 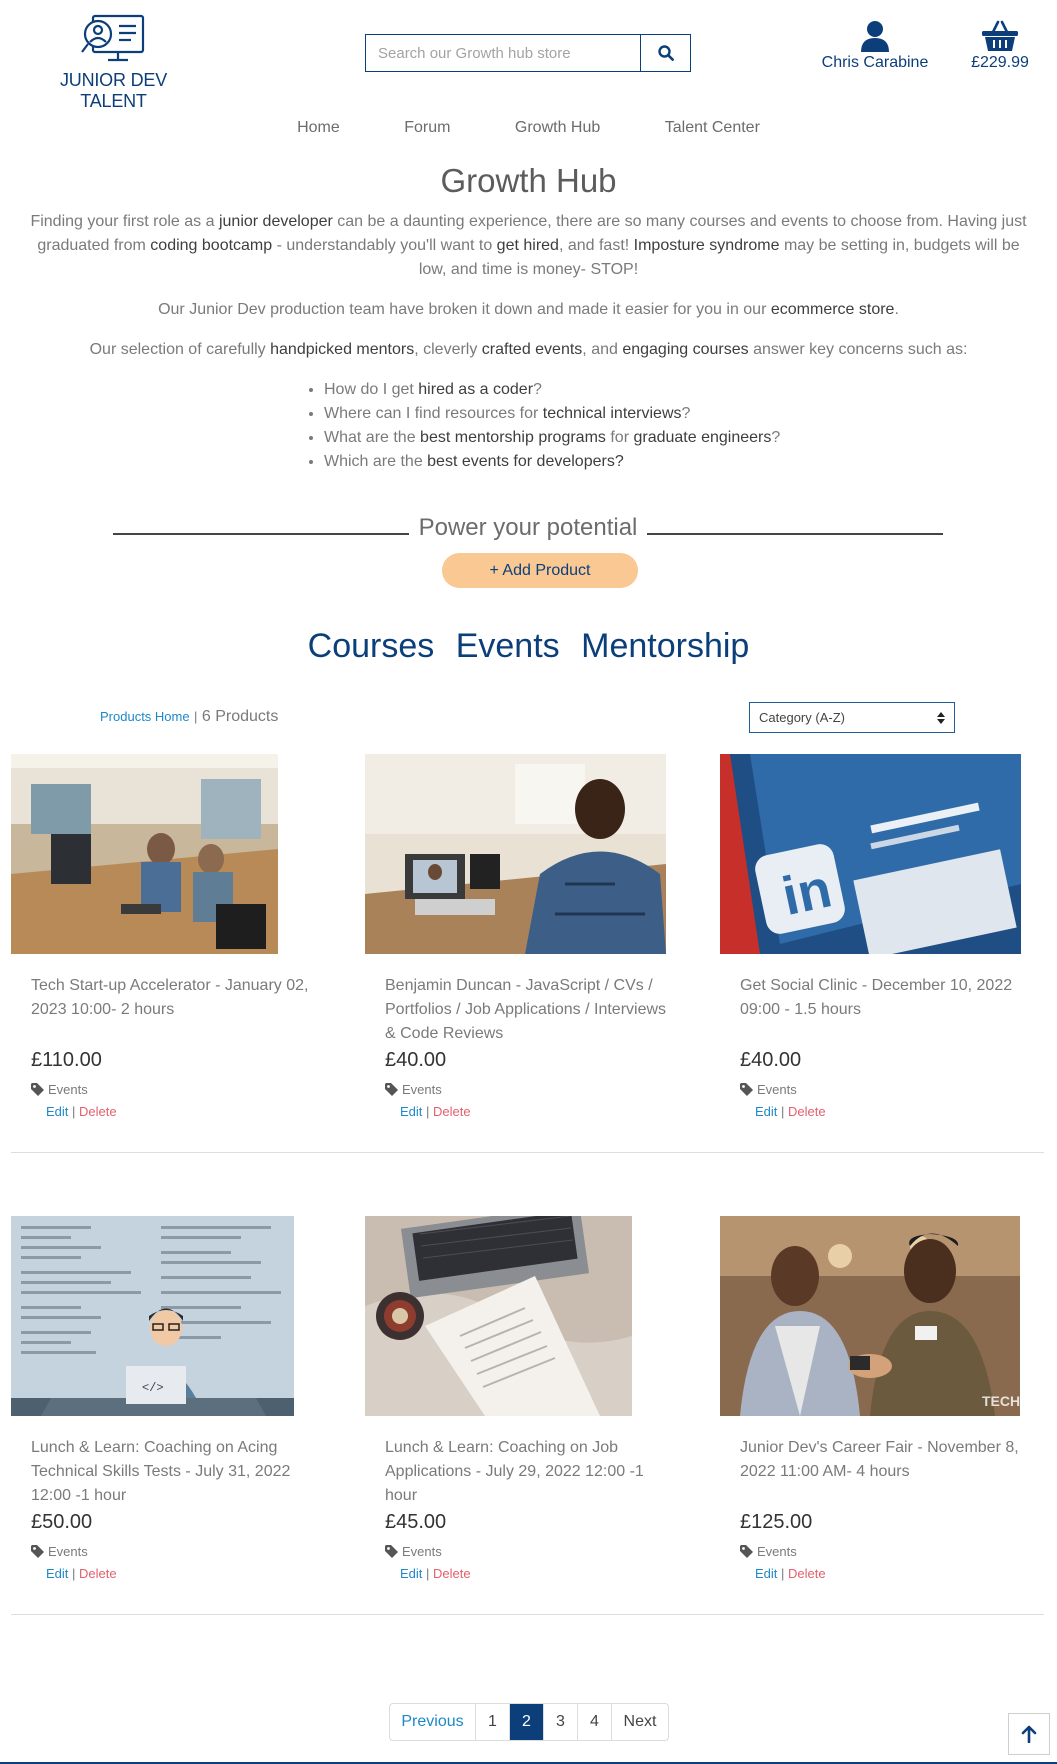 What do you see at coordinates (508, 646) in the screenshot?
I see `category-events: Events` at bounding box center [508, 646].